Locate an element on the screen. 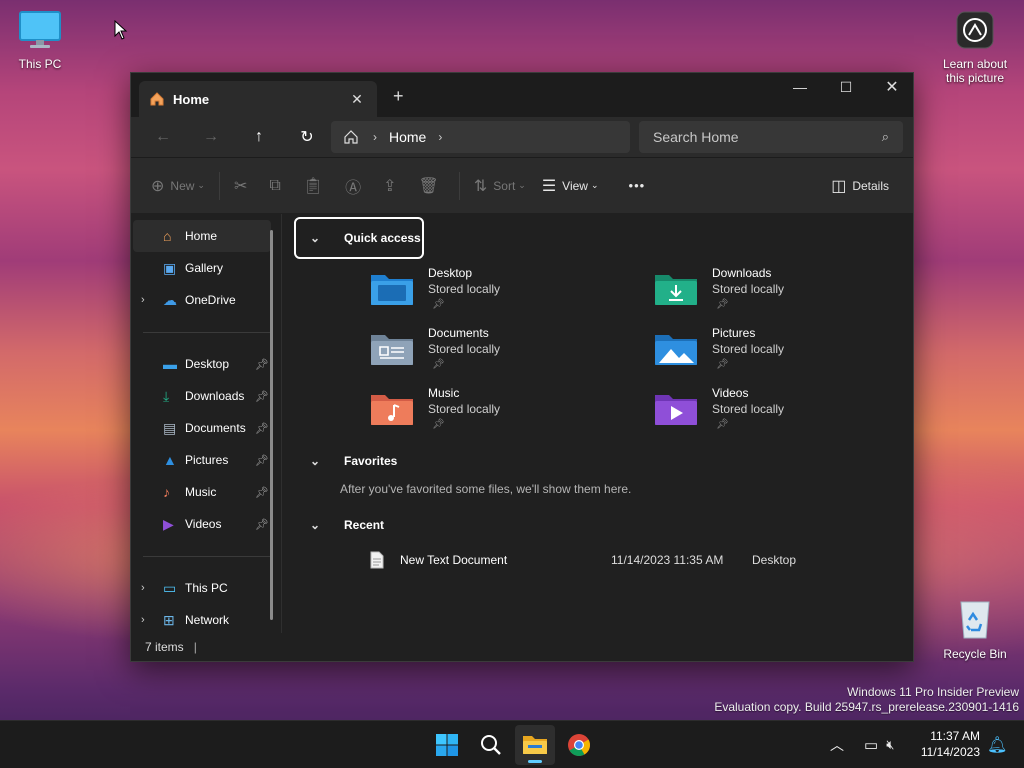  network-icon: ⊞ is located at coordinates (169, 619).